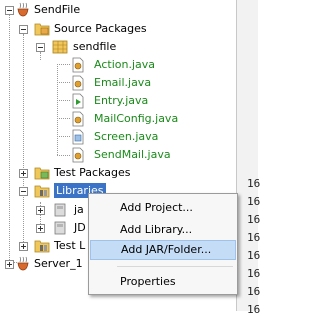 The height and width of the screenshot is (316, 320). Describe the element at coordinates (78, 137) in the screenshot. I see `java-form-file-icon` at that location.